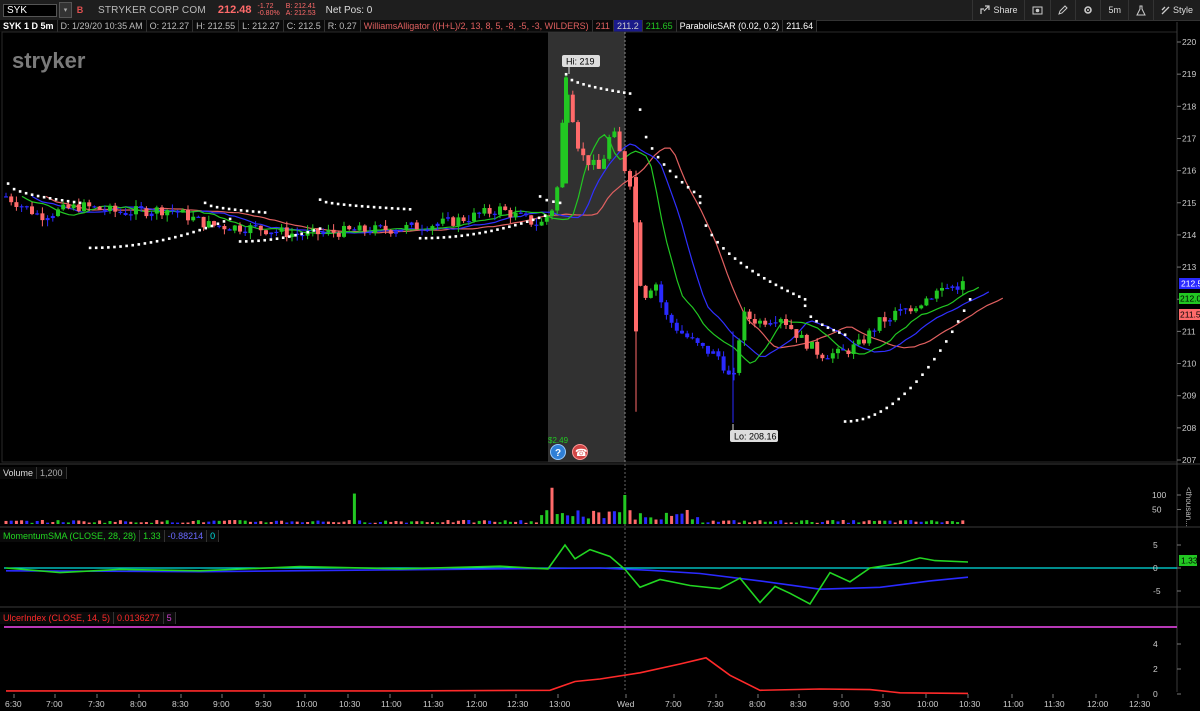 Image resolution: width=1200 pixels, height=711 pixels. What do you see at coordinates (186, 536) in the screenshot?
I see `momentum-sma-value: -0.88214` at bounding box center [186, 536].